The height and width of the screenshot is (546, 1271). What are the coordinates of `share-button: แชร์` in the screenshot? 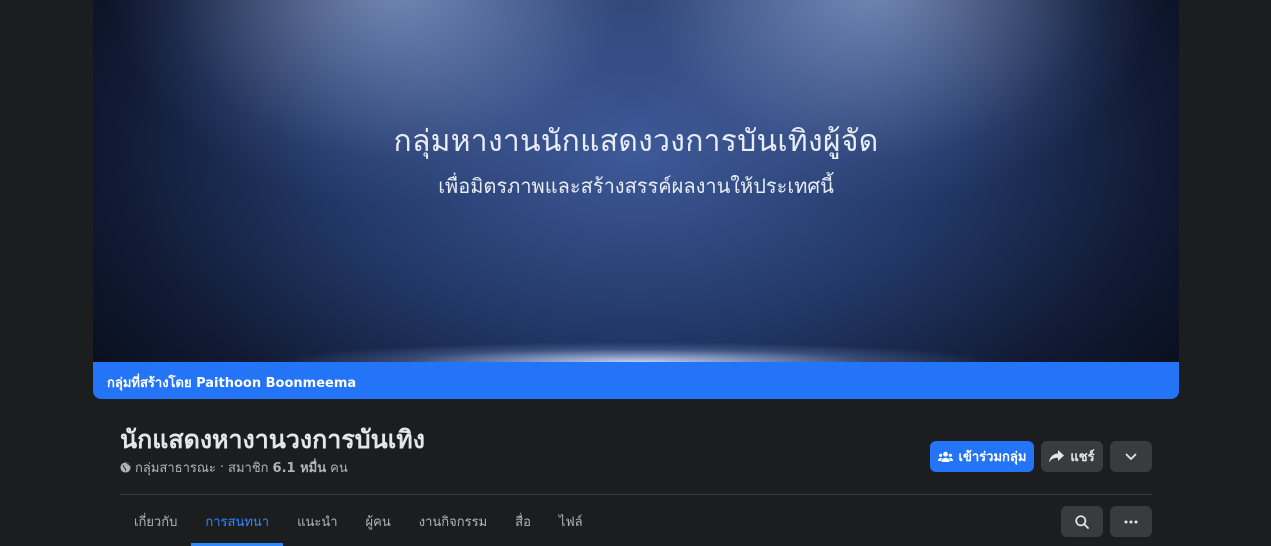 It's located at (1072, 456).